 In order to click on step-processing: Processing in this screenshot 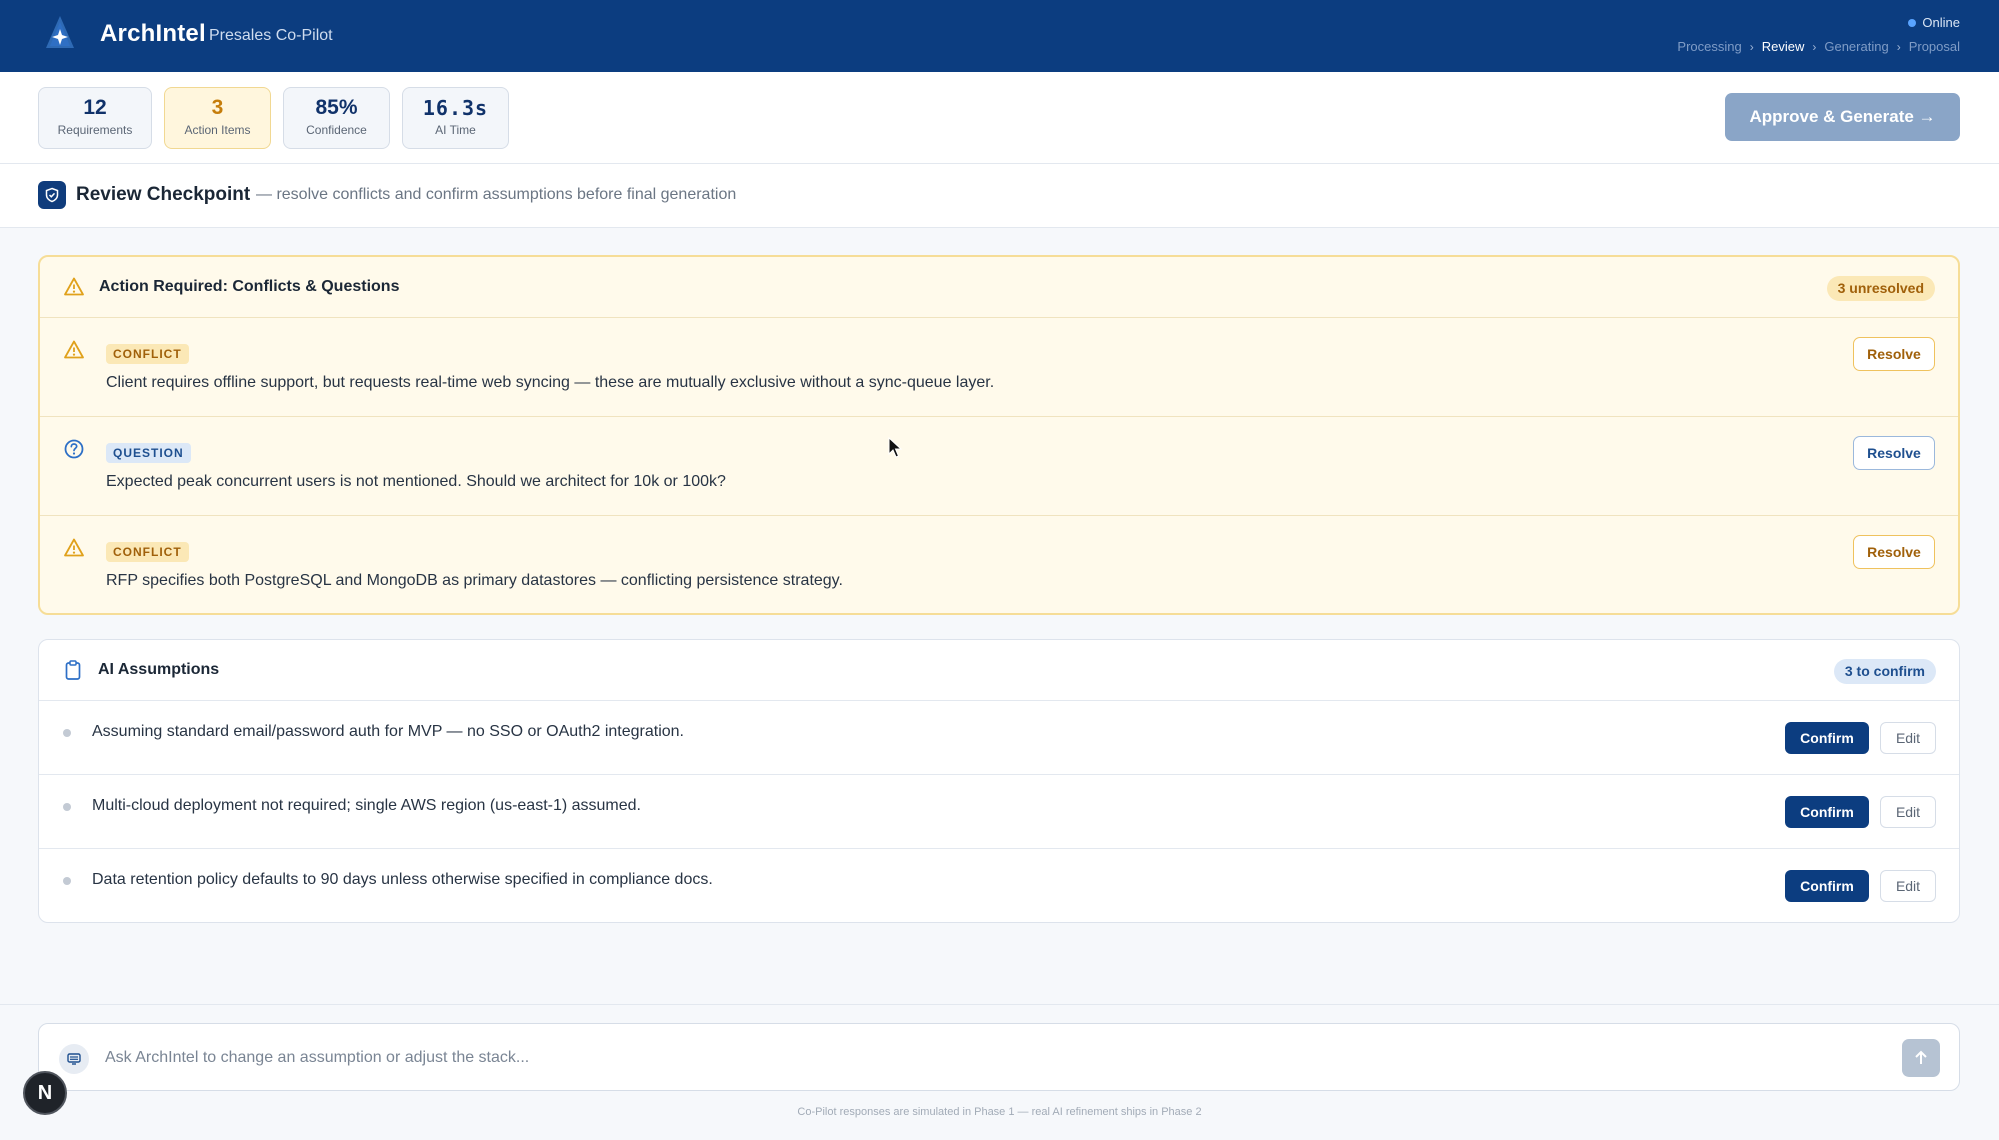, I will do `click(1709, 46)`.